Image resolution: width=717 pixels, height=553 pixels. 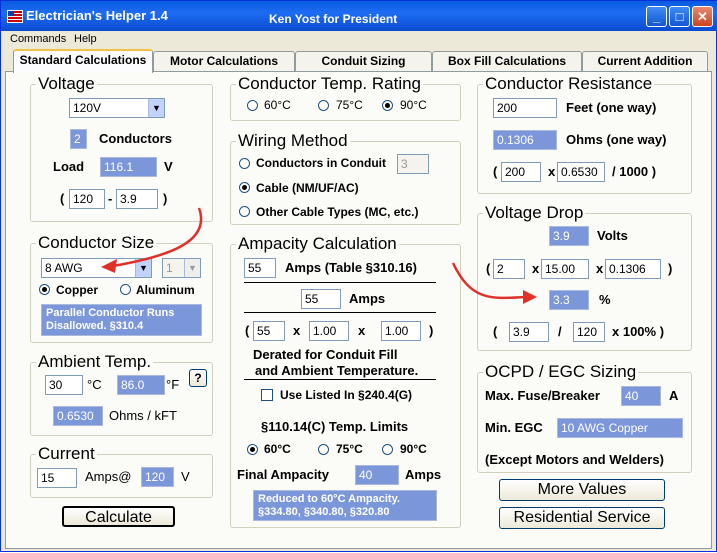 What do you see at coordinates (488, 281) in the screenshot?
I see `arrow-to-voltage-drop` at bounding box center [488, 281].